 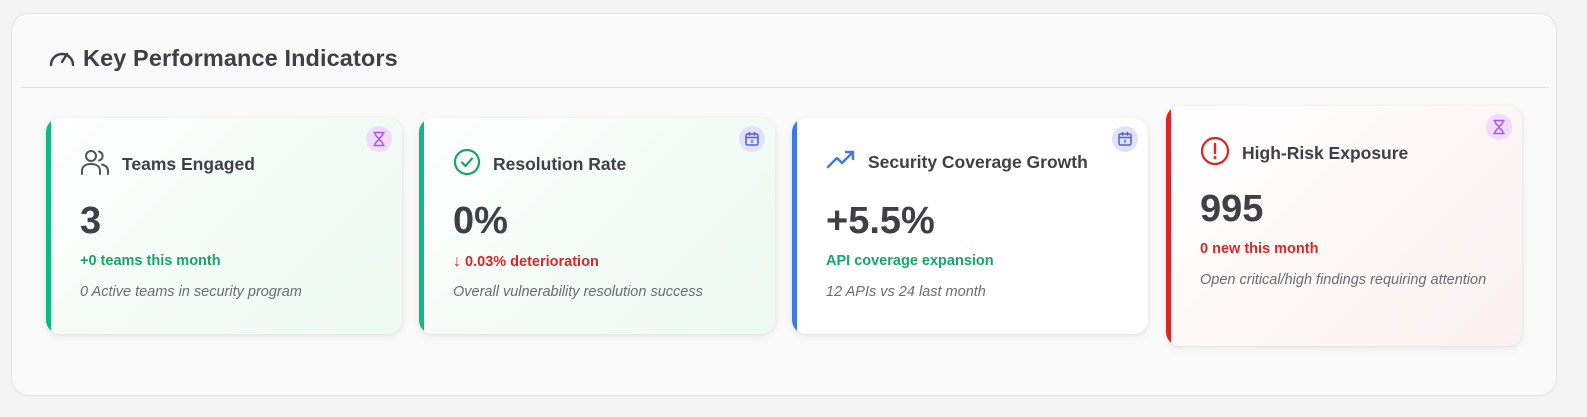 I want to click on panel-title-wrap: Key Performance Indicators, so click(x=222, y=58).